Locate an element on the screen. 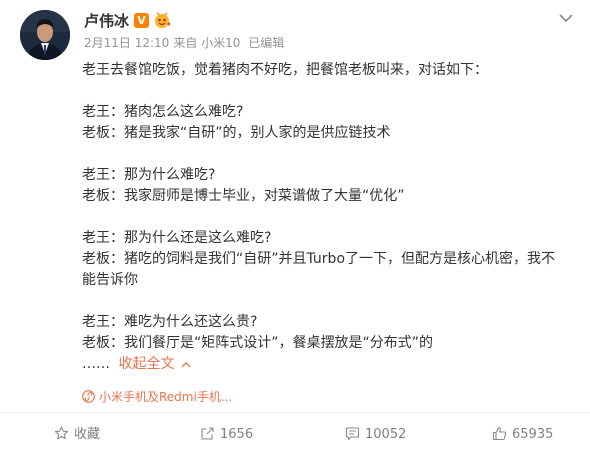 Image resolution: width=590 pixels, height=456 pixels. content-line: 老王：猪肉怎么这么难吃? is located at coordinates (163, 112).